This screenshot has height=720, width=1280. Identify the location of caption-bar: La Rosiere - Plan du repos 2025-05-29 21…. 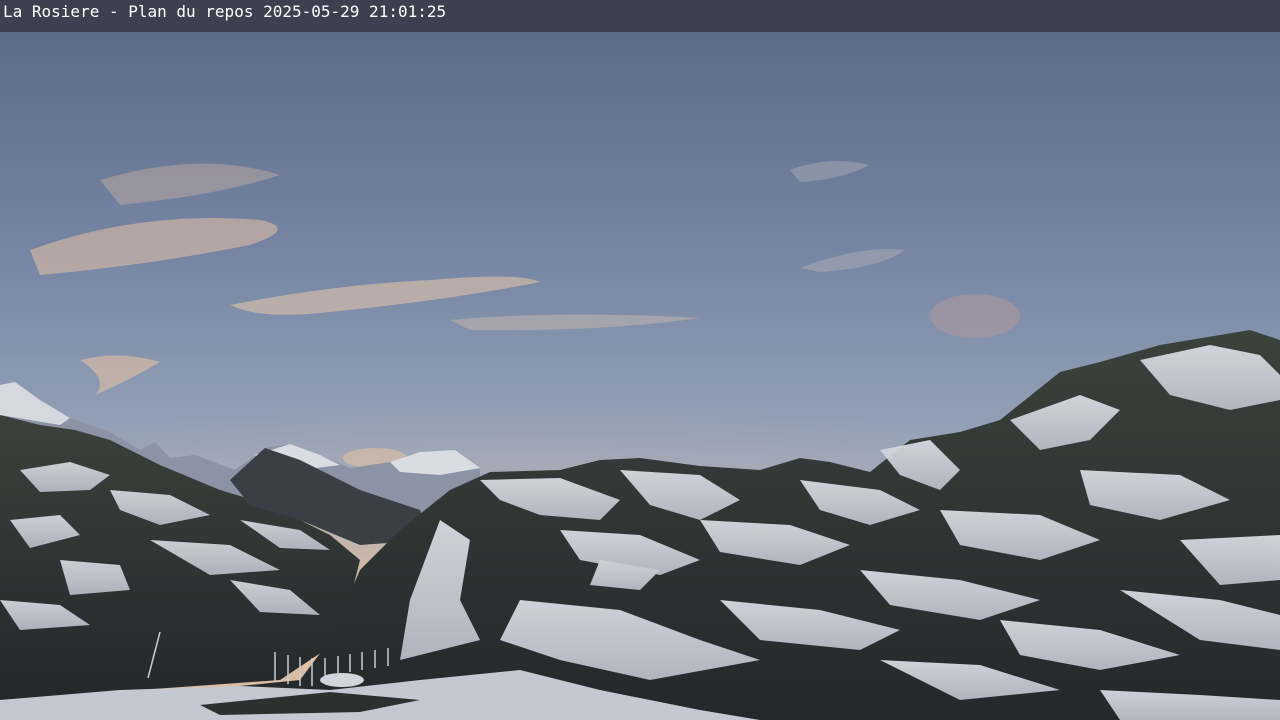
(640, 16).